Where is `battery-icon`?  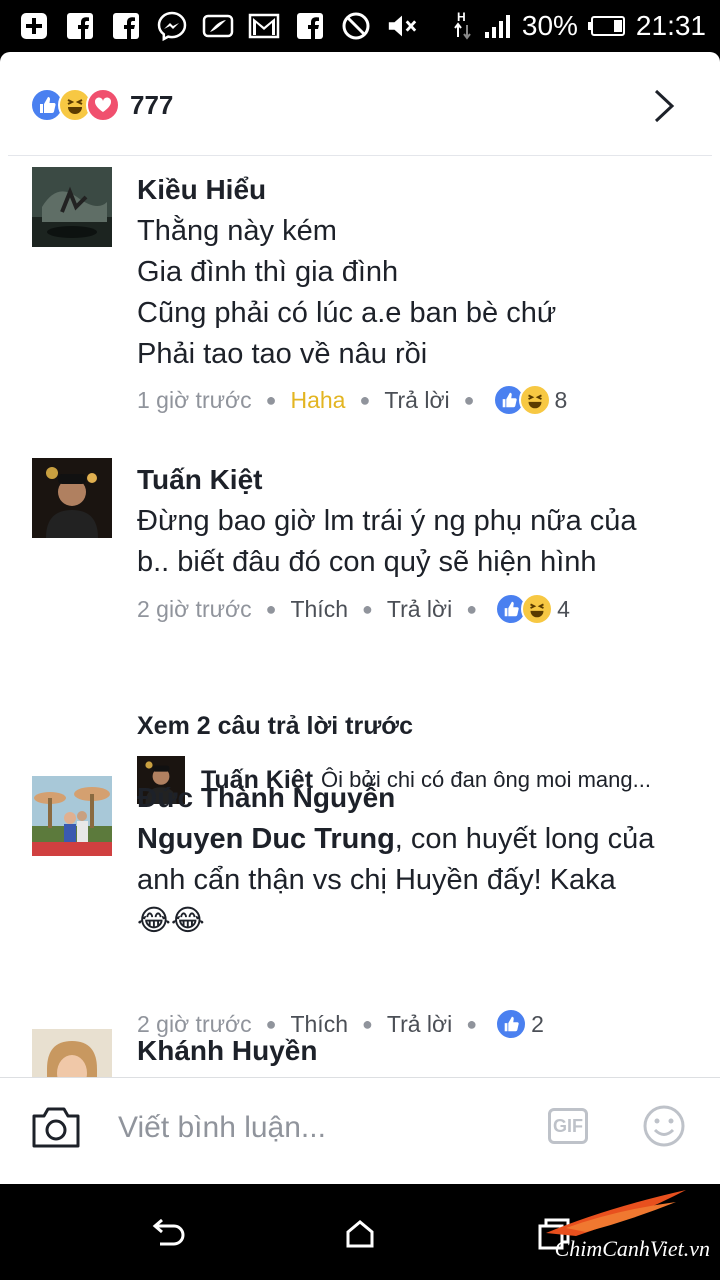 battery-icon is located at coordinates (606, 26).